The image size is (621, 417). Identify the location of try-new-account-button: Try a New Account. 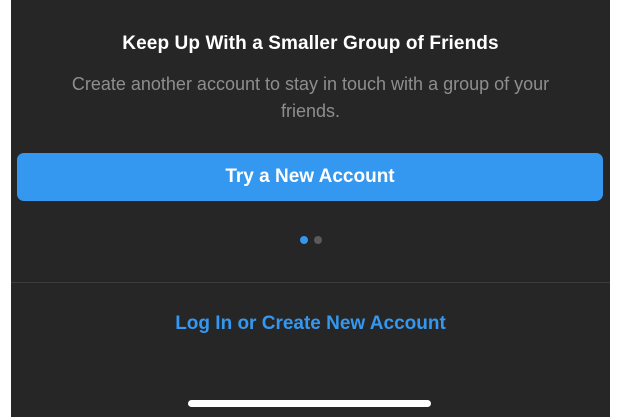
(310, 177).